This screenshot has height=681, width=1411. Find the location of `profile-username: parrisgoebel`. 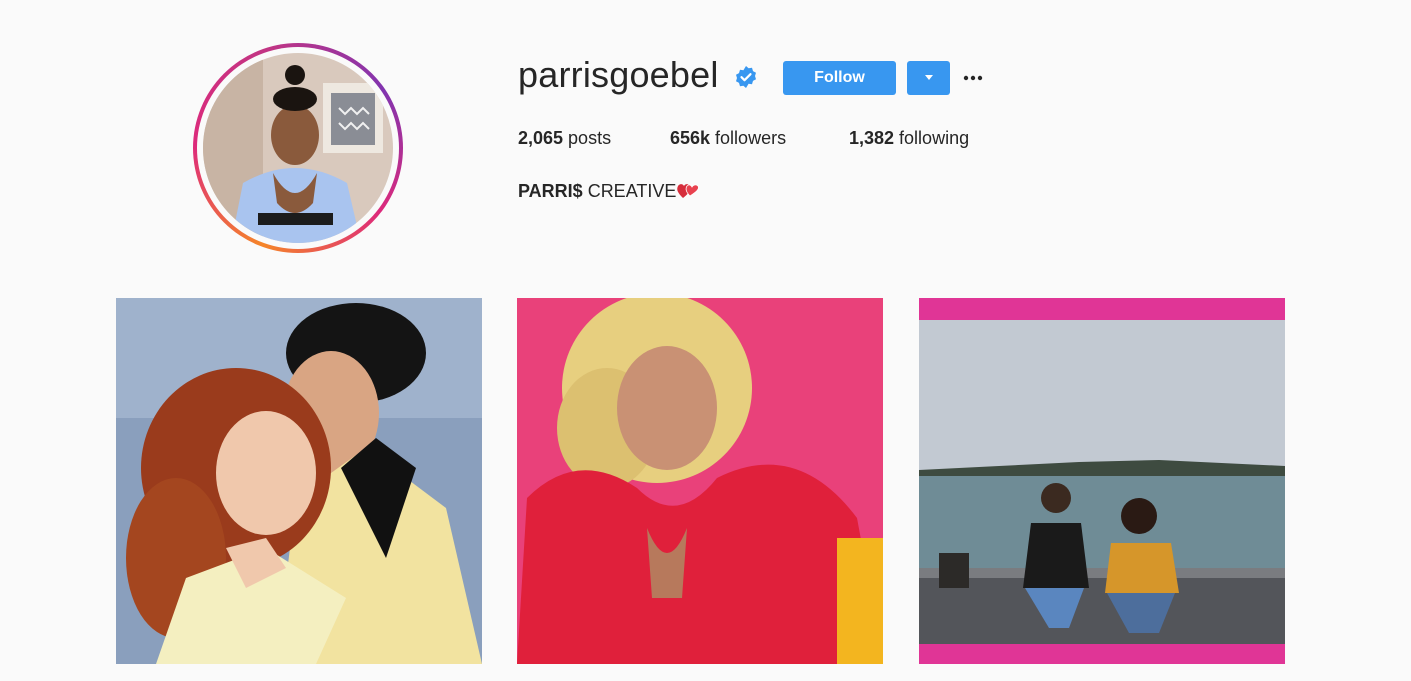

profile-username: parrisgoebel is located at coordinates (618, 74).